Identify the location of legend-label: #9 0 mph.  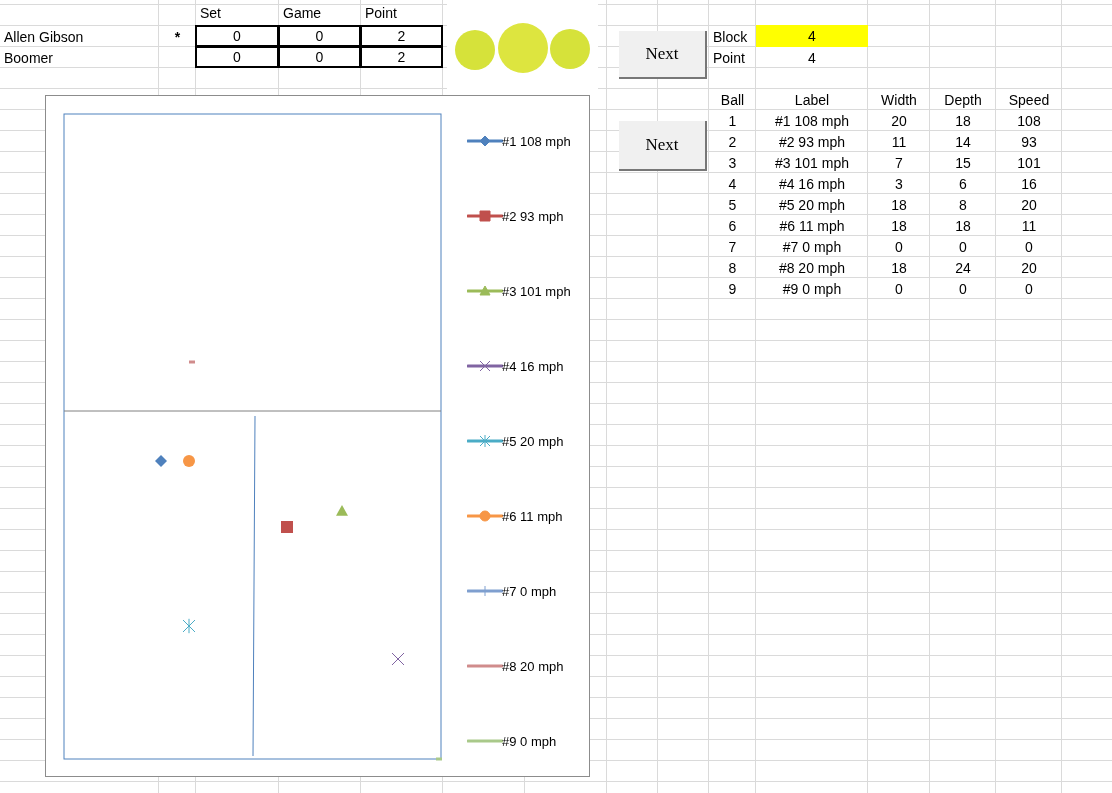
(529, 741).